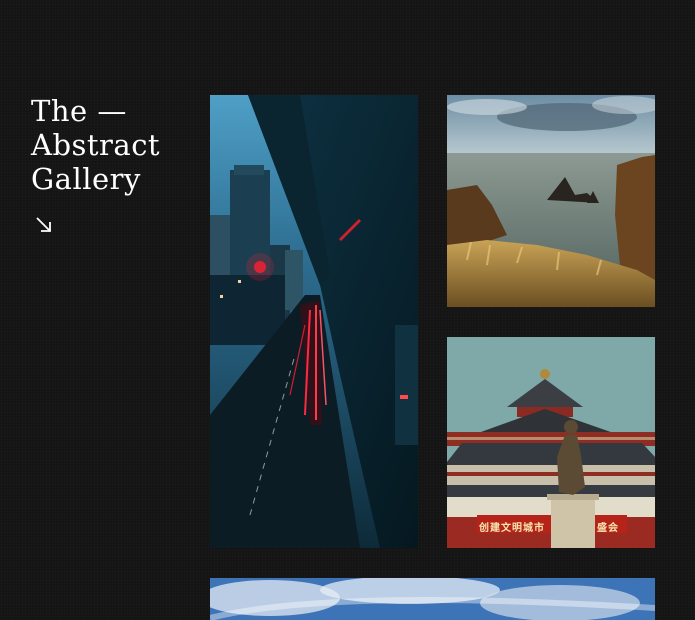  I want to click on gallery-title: The — Abstract Gallery, so click(95, 145).